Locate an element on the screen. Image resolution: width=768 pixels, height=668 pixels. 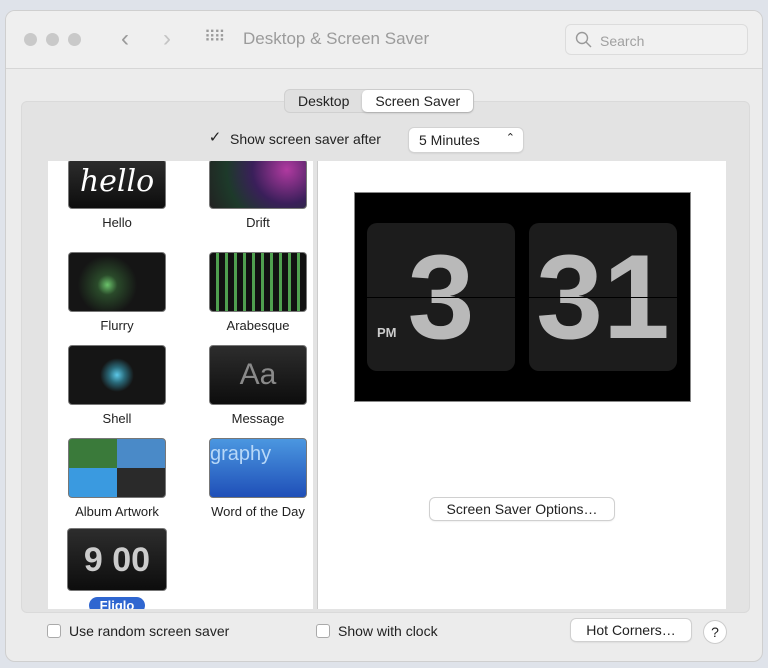
search-icon is located at coordinates (583, 39).